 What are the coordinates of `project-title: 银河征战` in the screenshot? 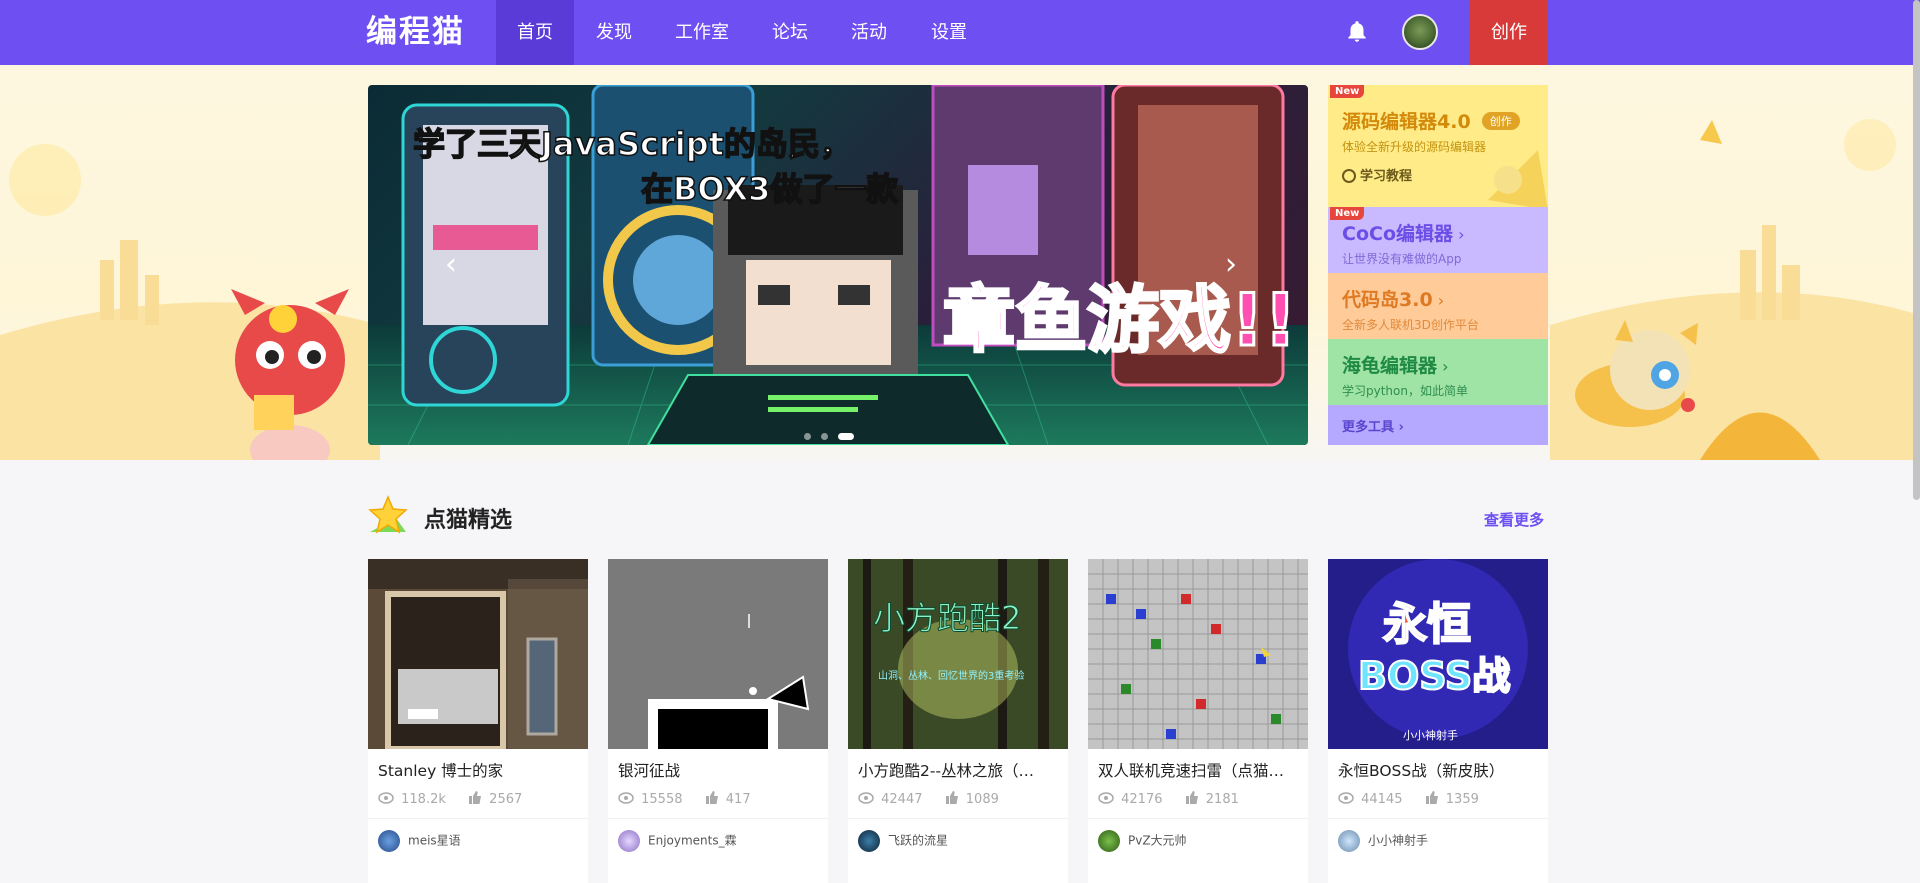 It's located at (718, 770).